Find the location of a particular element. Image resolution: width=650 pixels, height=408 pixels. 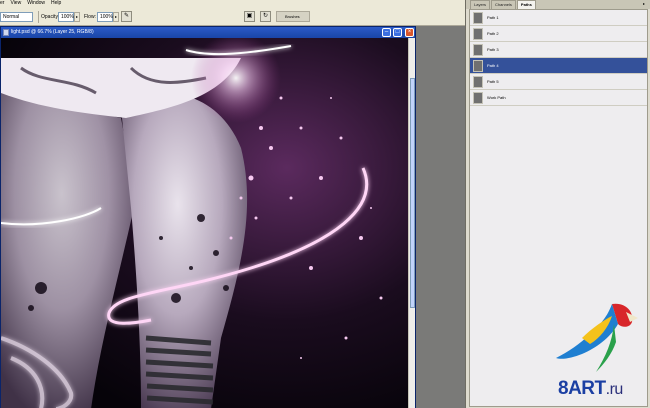

options-divider is located at coordinates (38, 17).